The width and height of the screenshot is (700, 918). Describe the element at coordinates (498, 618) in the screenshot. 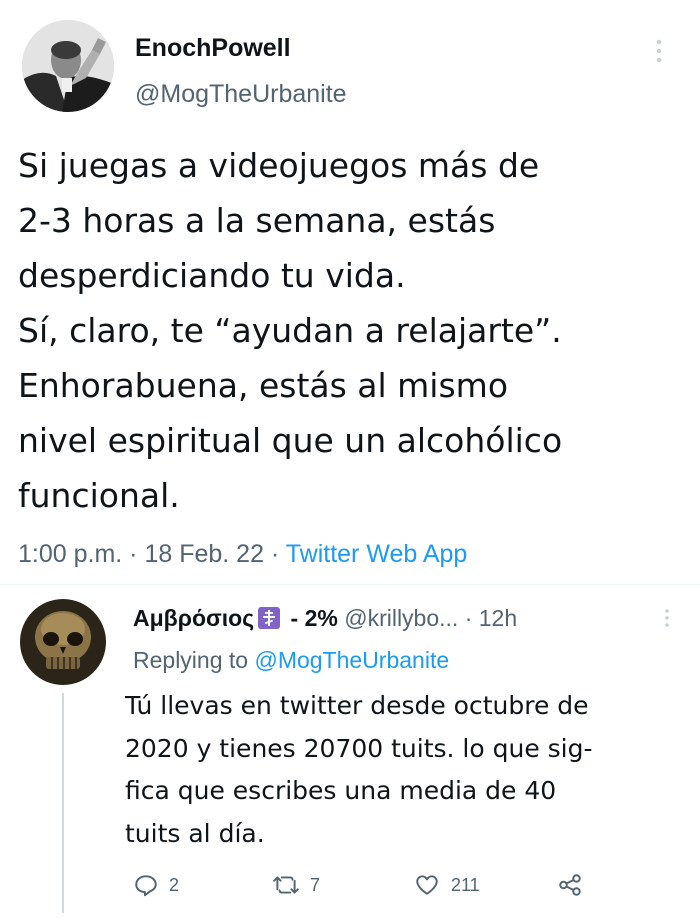

I see `reply-time: 12h` at that location.